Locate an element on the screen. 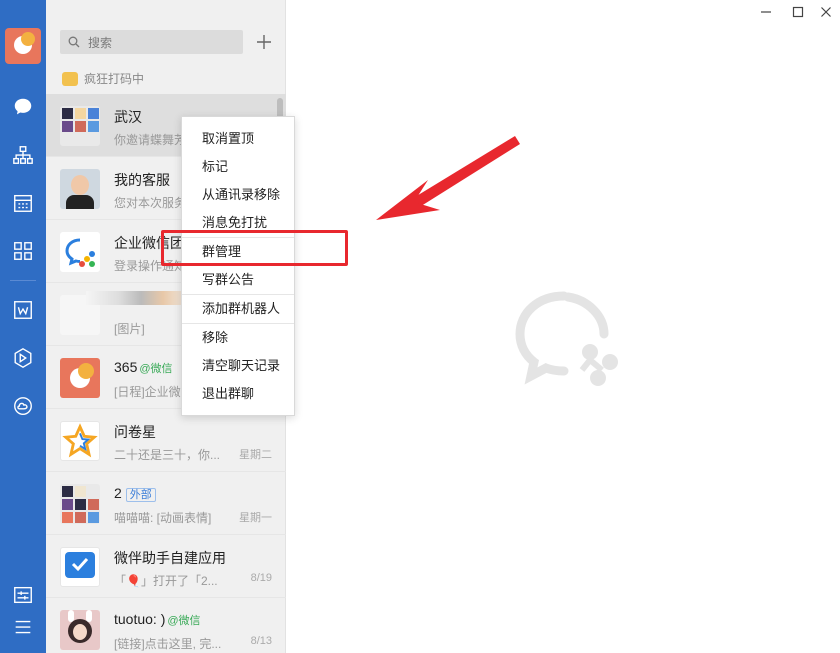  chat-time: 星期一 is located at coordinates (255, 518).